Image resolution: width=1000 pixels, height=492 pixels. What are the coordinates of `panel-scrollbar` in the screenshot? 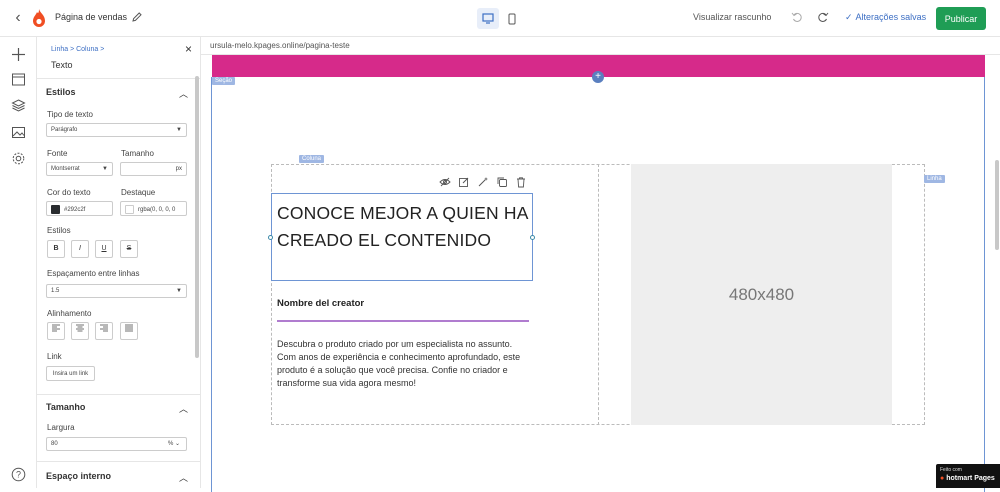 It's located at (197, 217).